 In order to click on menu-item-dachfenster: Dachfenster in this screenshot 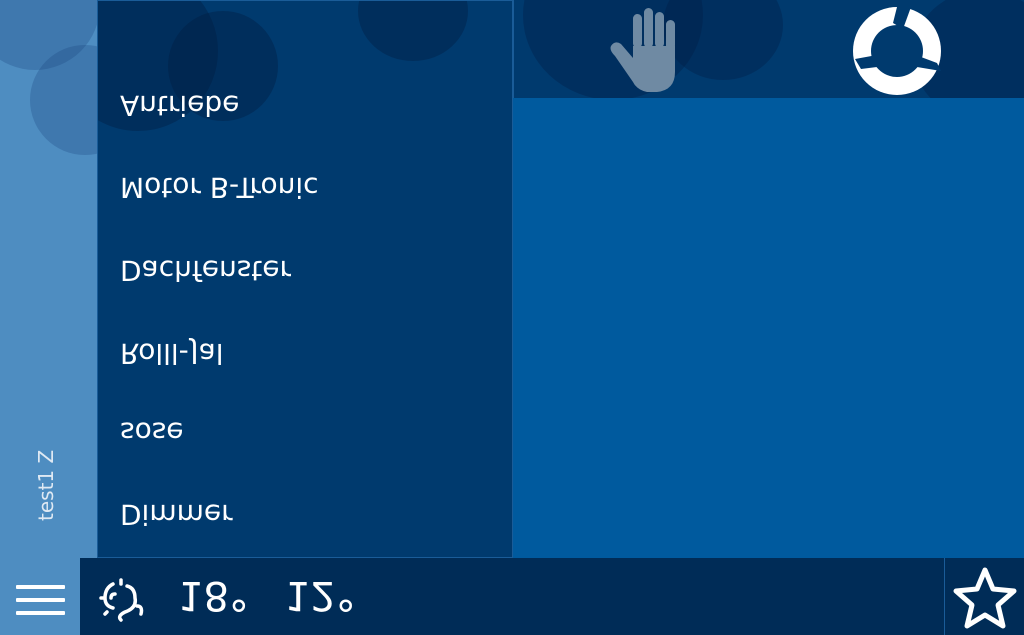, I will do `click(310, 271)`.